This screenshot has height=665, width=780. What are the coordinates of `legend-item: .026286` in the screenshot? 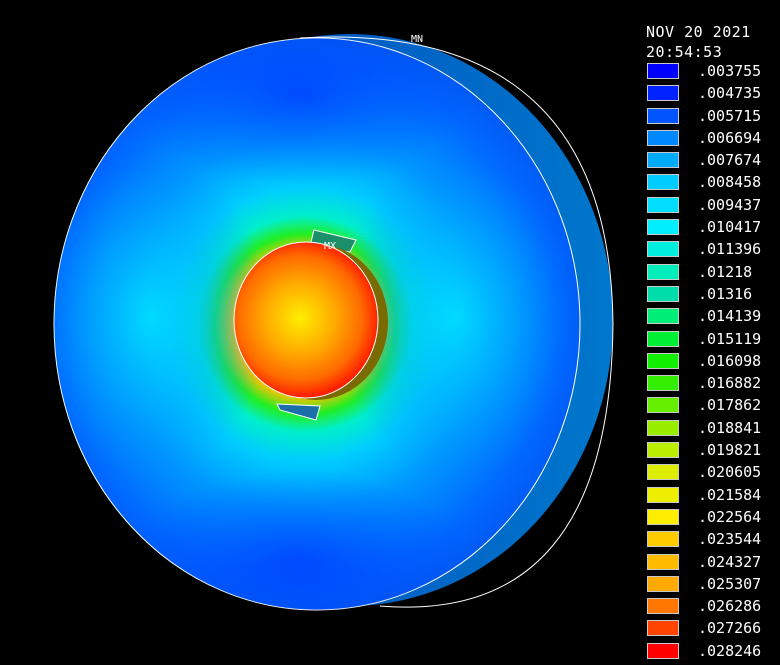 It's located at (713, 608).